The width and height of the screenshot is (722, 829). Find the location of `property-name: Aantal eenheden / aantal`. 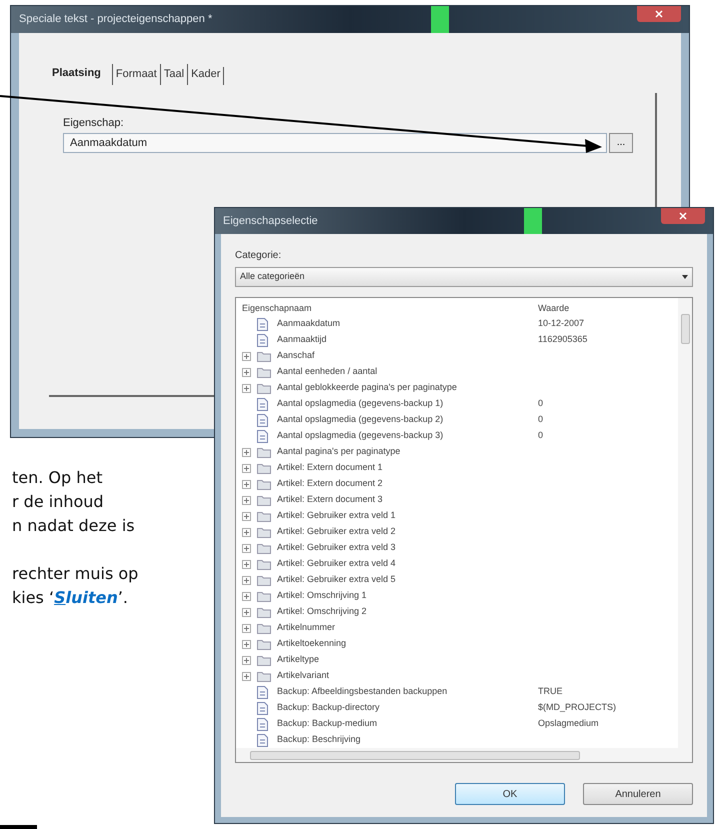

property-name: Aantal eenheden / aantal is located at coordinates (327, 372).